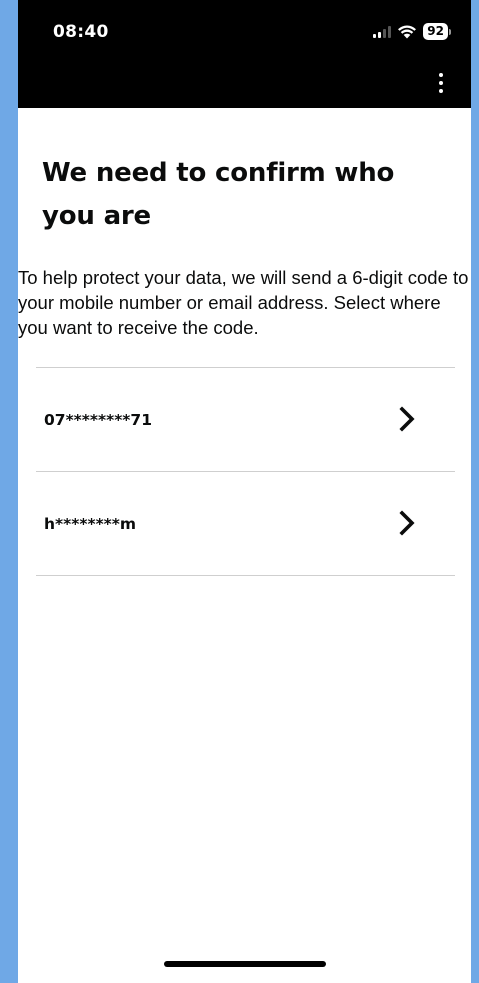 The image size is (479, 983). I want to click on battery-icon: 92, so click(437, 31).